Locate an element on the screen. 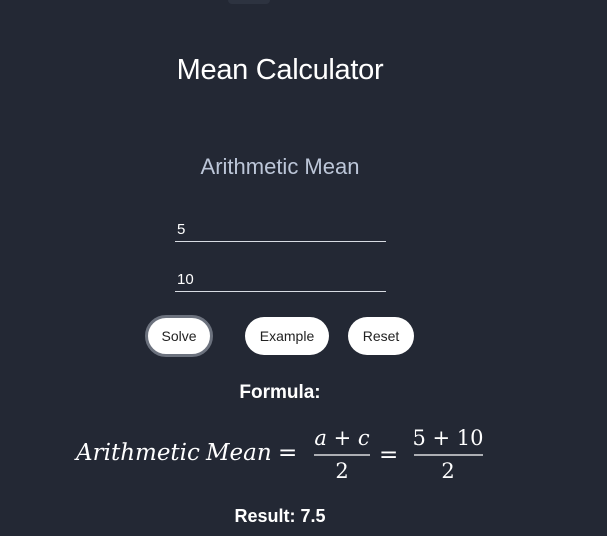 The height and width of the screenshot is (536, 607). formula-display: Arithmetic Mean = a + c 2 = 5 + 10 2 is located at coordinates (303, 453).